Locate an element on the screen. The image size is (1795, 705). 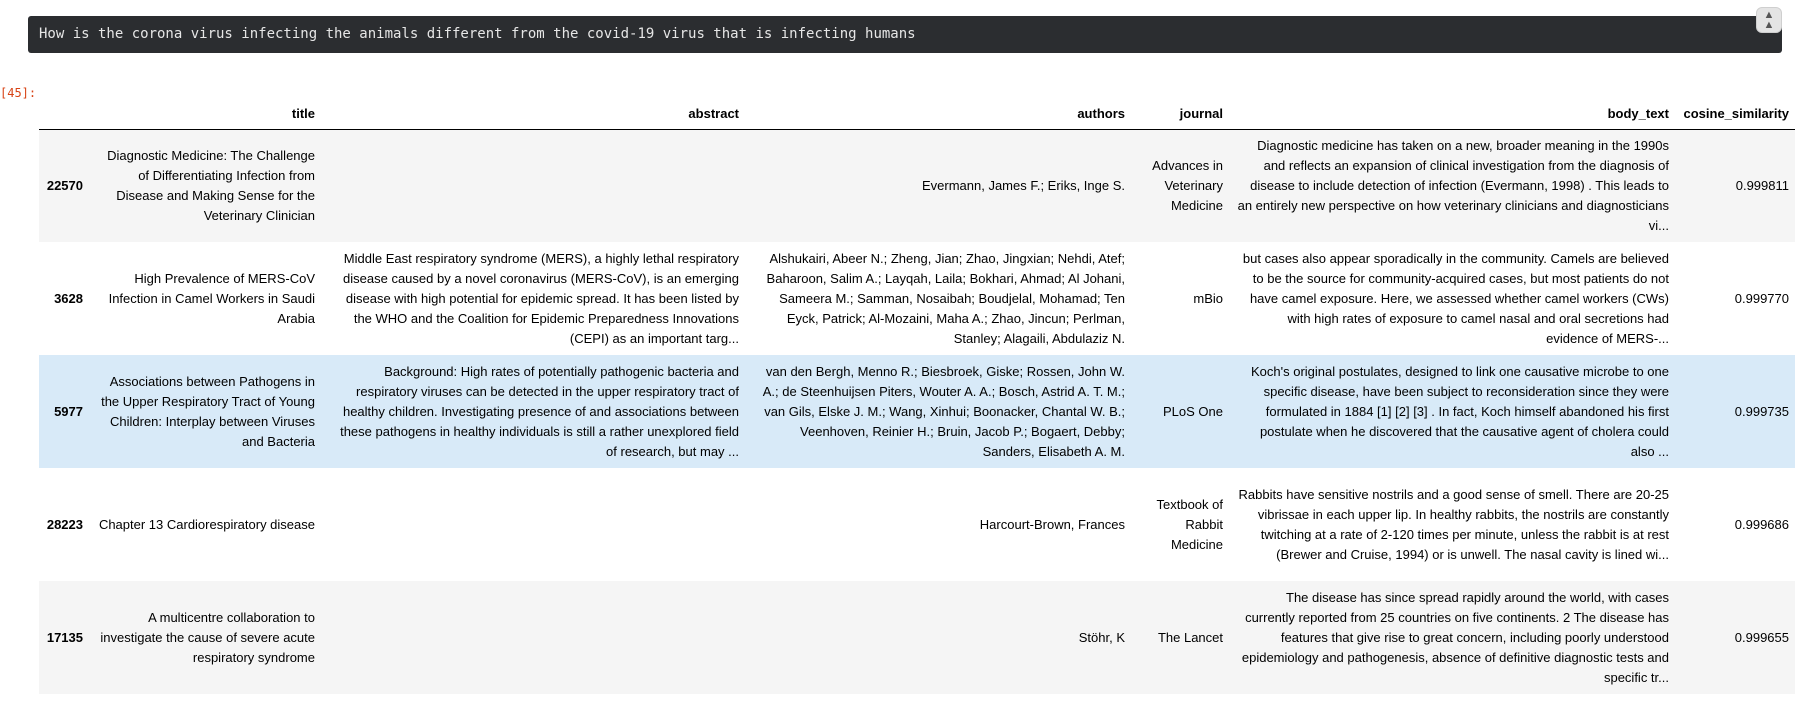
cell-journal: PLoS One is located at coordinates (1193, 411).